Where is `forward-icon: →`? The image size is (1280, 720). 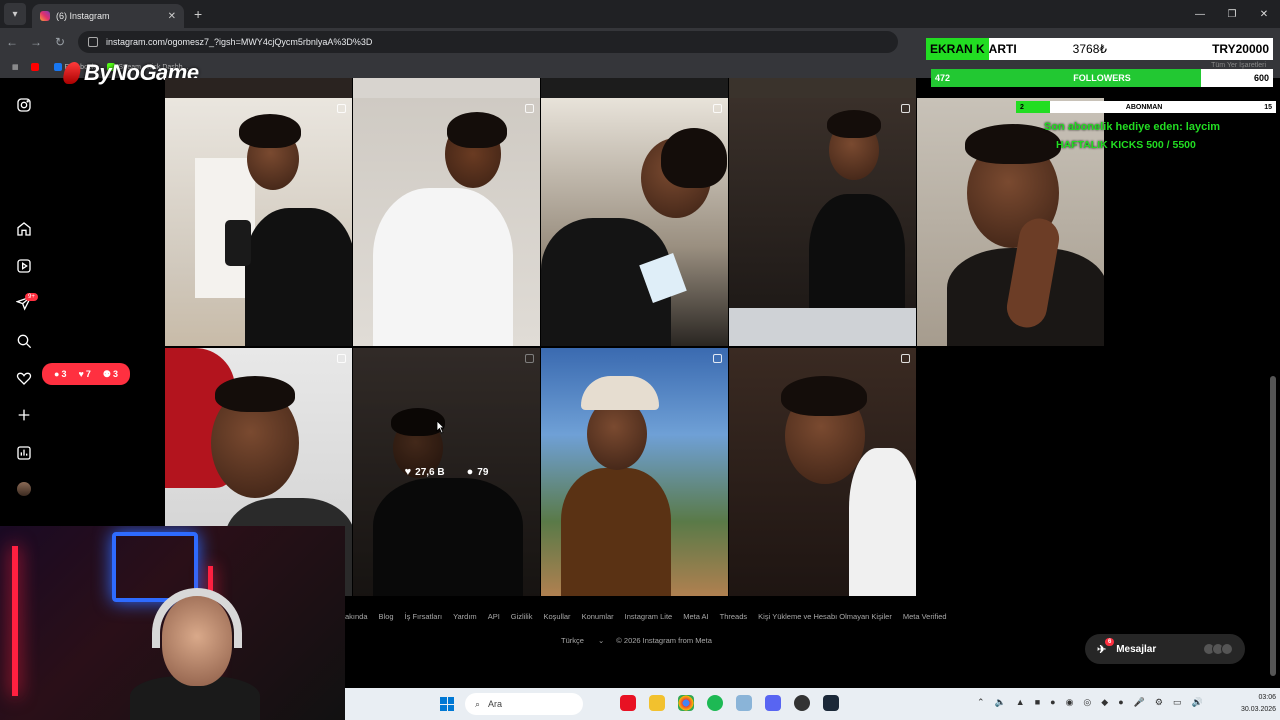
forward-icon: → is located at coordinates (36, 42).